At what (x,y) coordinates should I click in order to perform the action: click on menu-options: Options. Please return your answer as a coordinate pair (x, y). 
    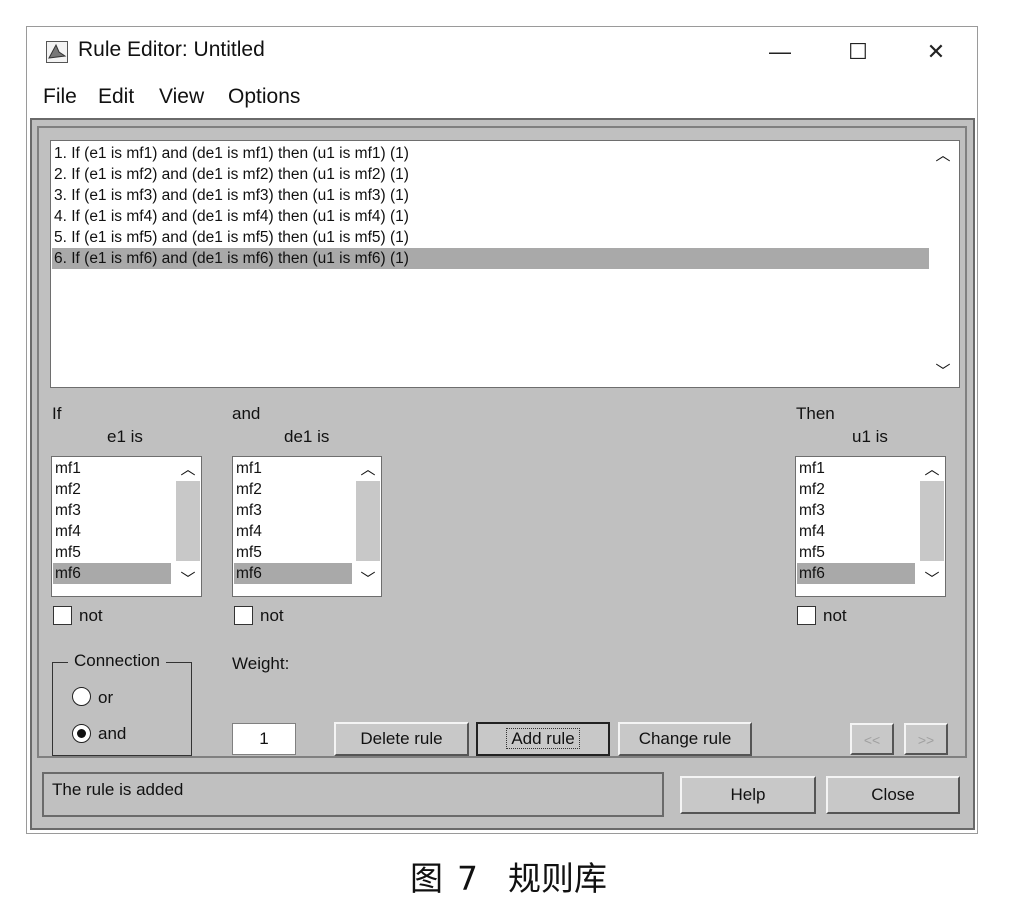
    Looking at the image, I should click on (264, 97).